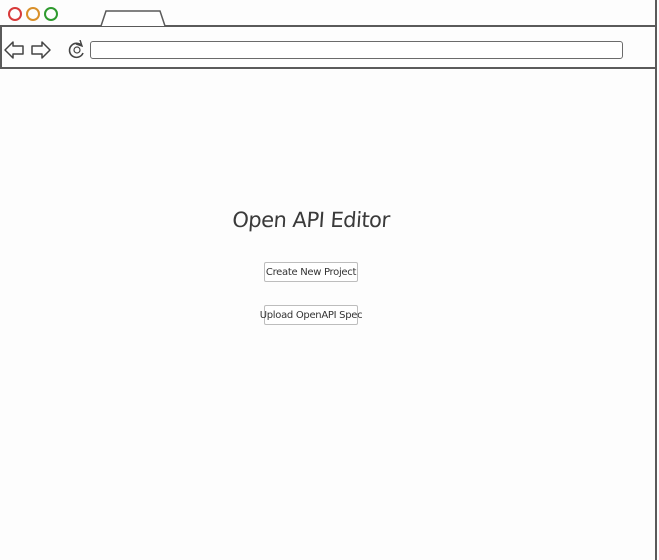 The width and height of the screenshot is (659, 560). Describe the element at coordinates (356, 50) in the screenshot. I see `address-bar-input` at that location.